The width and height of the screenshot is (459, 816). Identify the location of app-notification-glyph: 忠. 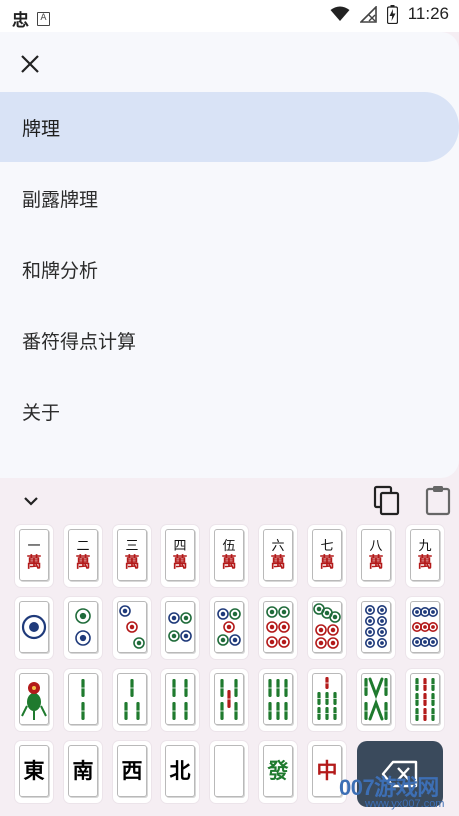
(20, 21).